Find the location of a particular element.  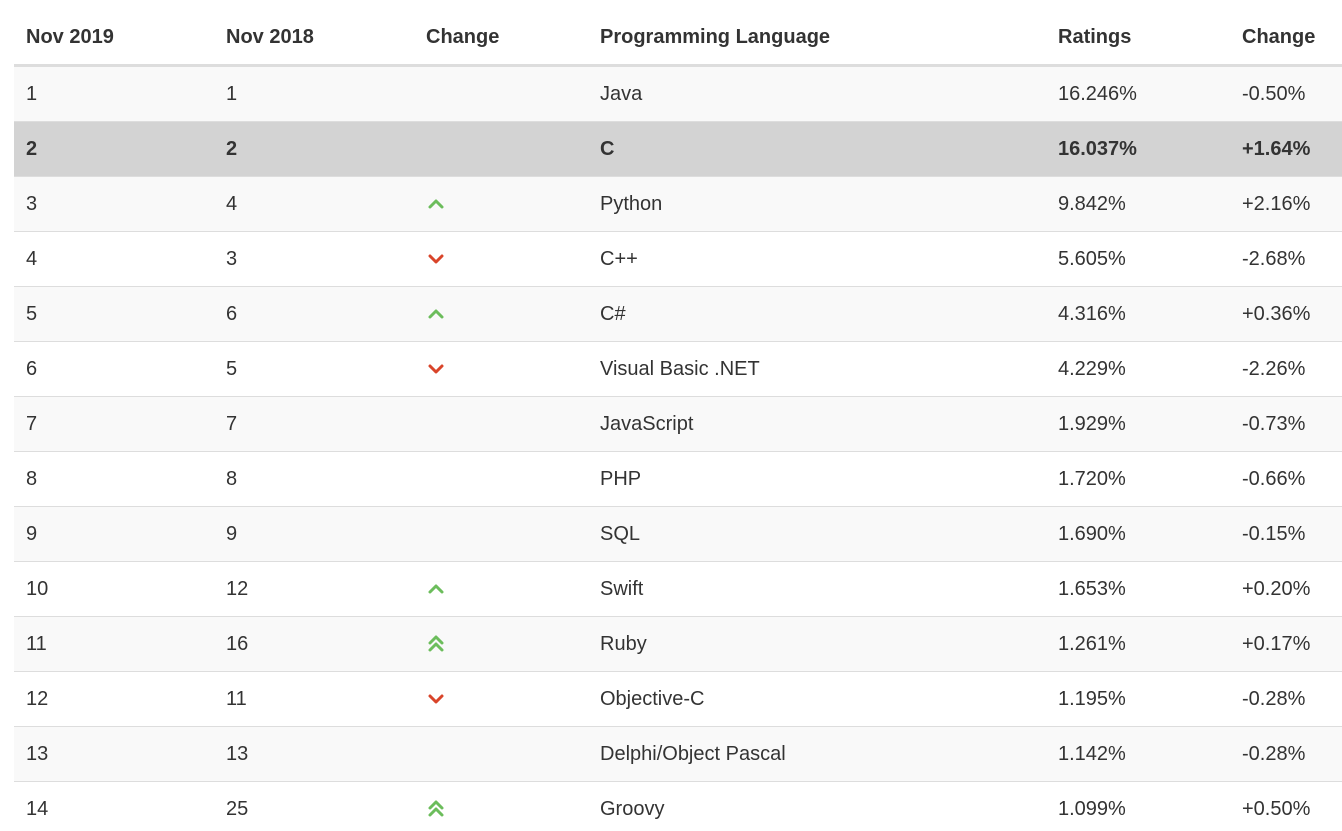

table-row: 7 7 JavaScript 1.929% -0.73% is located at coordinates (678, 424).